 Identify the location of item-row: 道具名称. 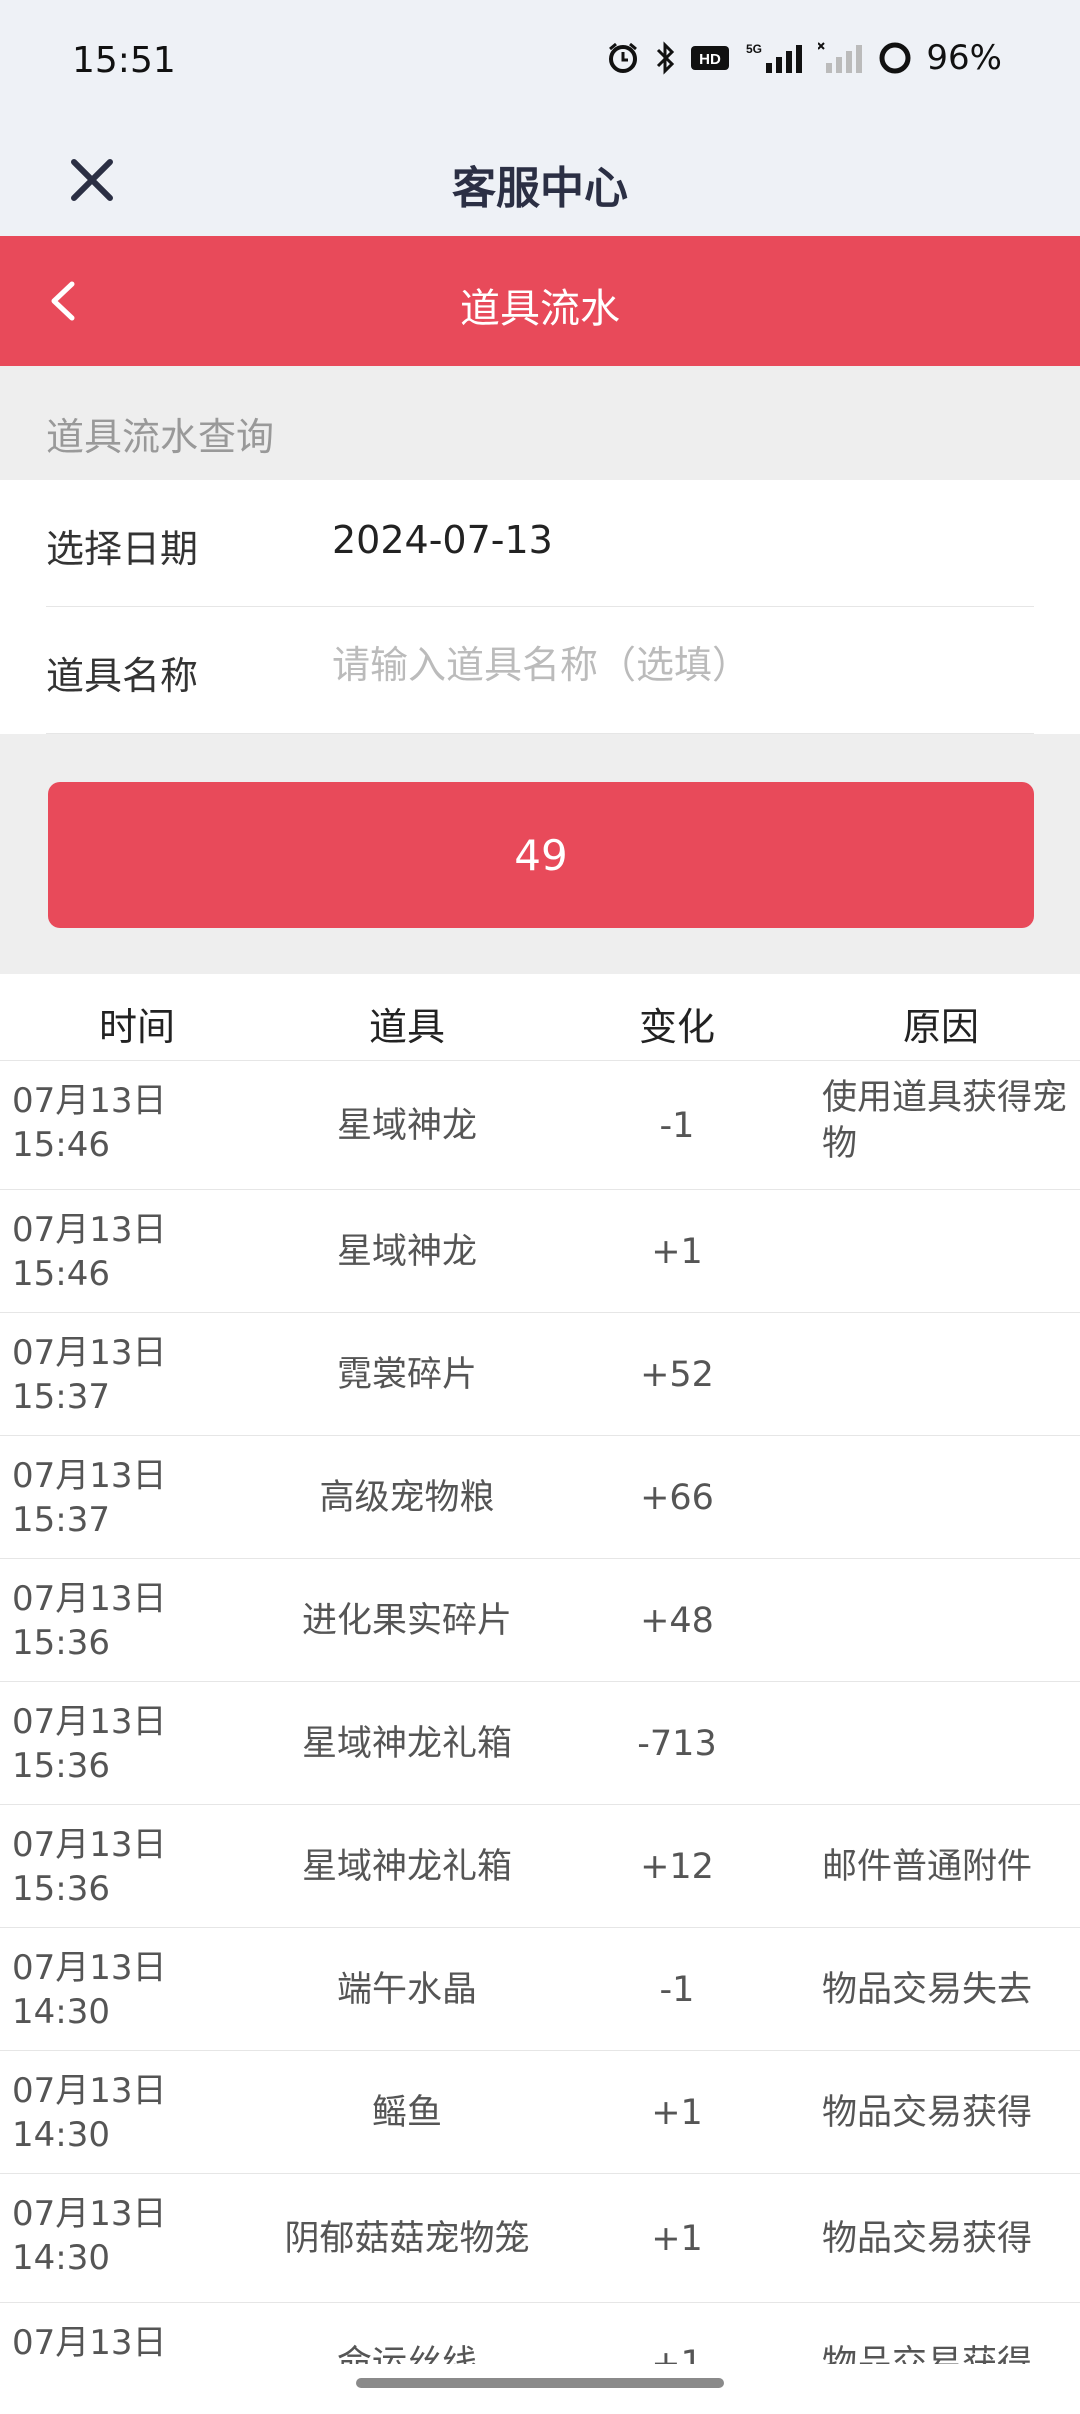
(540, 670).